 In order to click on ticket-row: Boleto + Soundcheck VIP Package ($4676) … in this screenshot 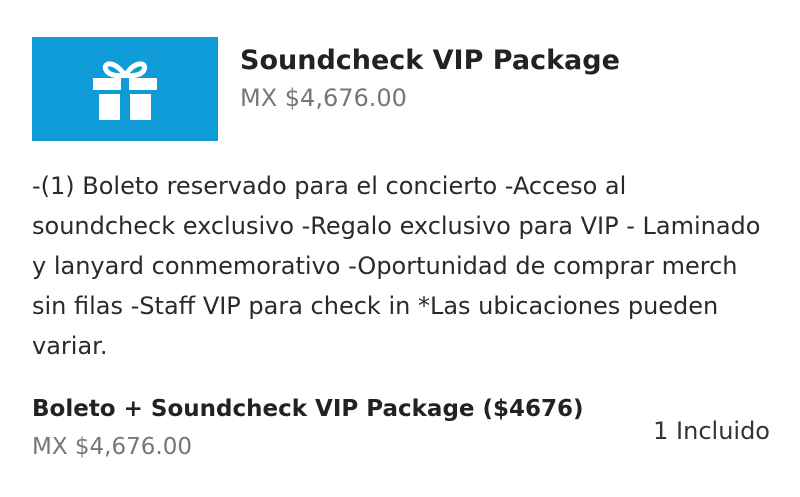, I will do `click(402, 428)`.